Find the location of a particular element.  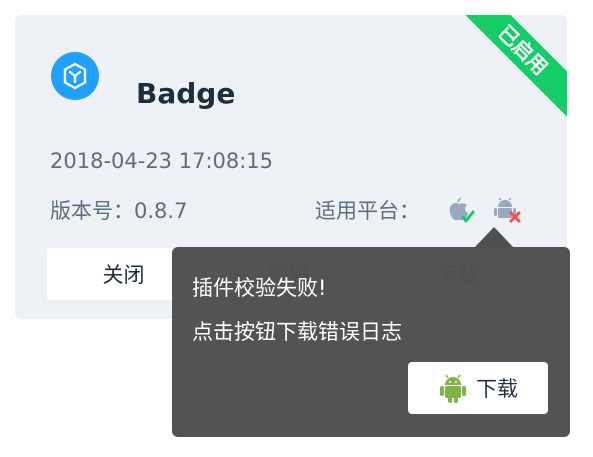

tooltip-description: 点击按钮下载错误日志 is located at coordinates (297, 332).